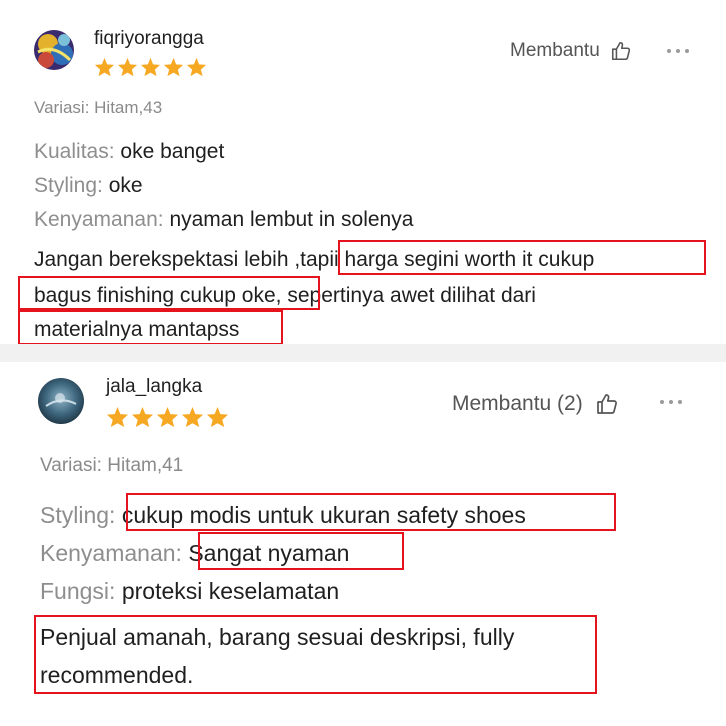  Describe the element at coordinates (517, 403) in the screenshot. I see `helpful-label: Membantu (2)` at that location.